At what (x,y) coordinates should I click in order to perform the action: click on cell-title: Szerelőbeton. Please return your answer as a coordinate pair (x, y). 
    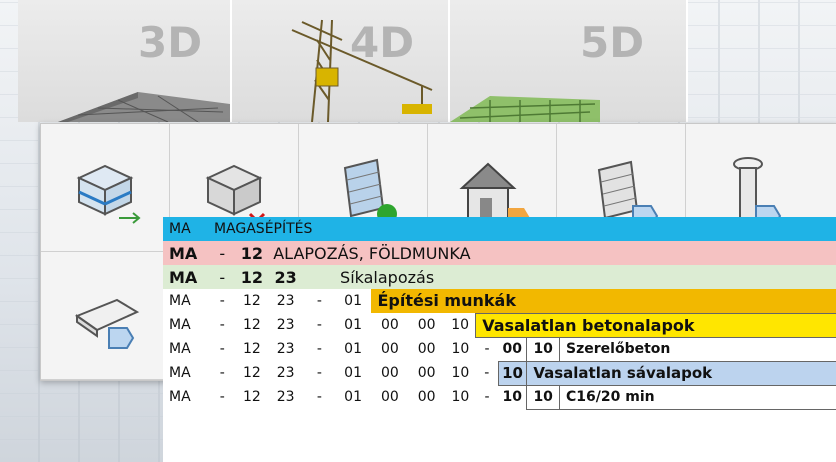
    Looking at the image, I should click on (697, 349).